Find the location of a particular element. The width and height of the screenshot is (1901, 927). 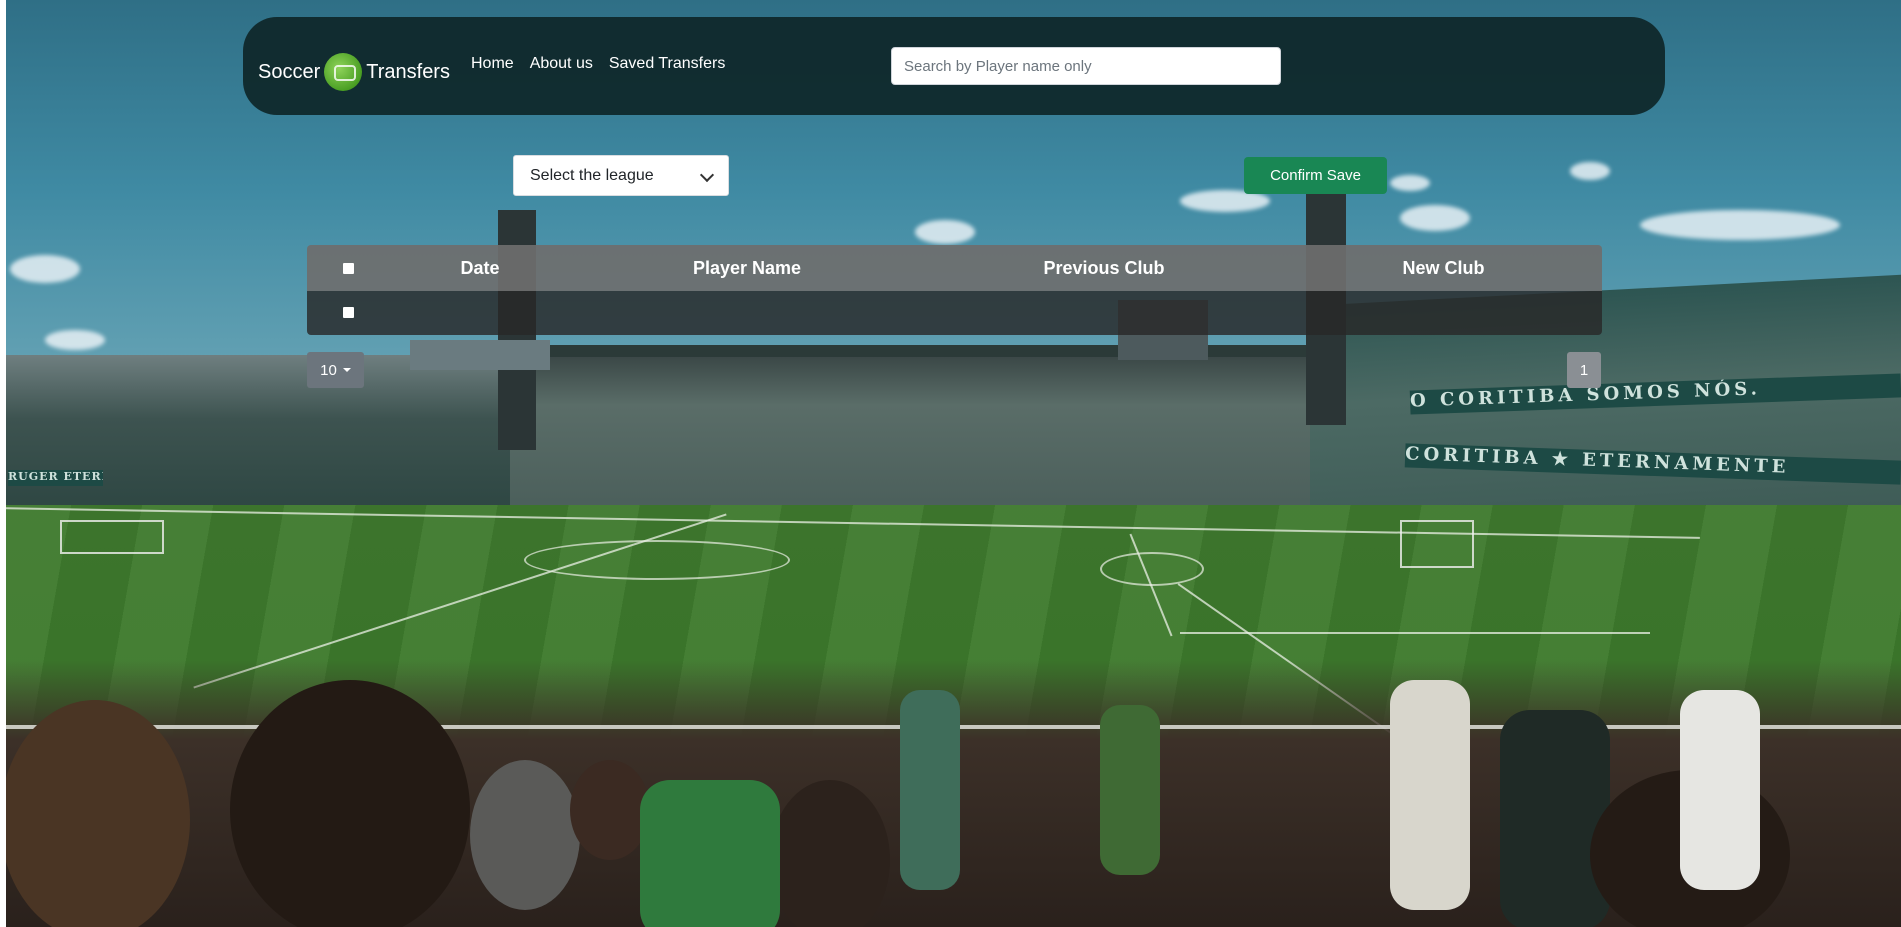

transfers-table: Date Player Name Previous Club New Club is located at coordinates (954, 290).